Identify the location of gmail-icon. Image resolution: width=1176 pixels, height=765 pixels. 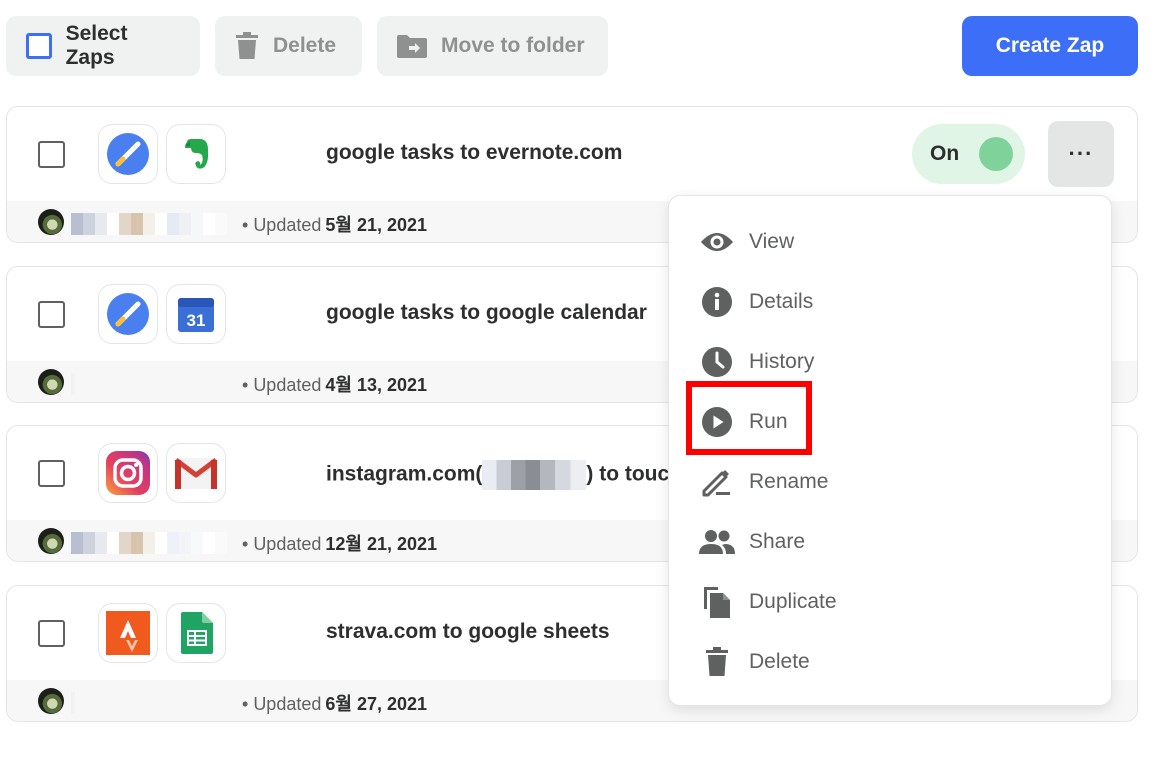
(196, 473).